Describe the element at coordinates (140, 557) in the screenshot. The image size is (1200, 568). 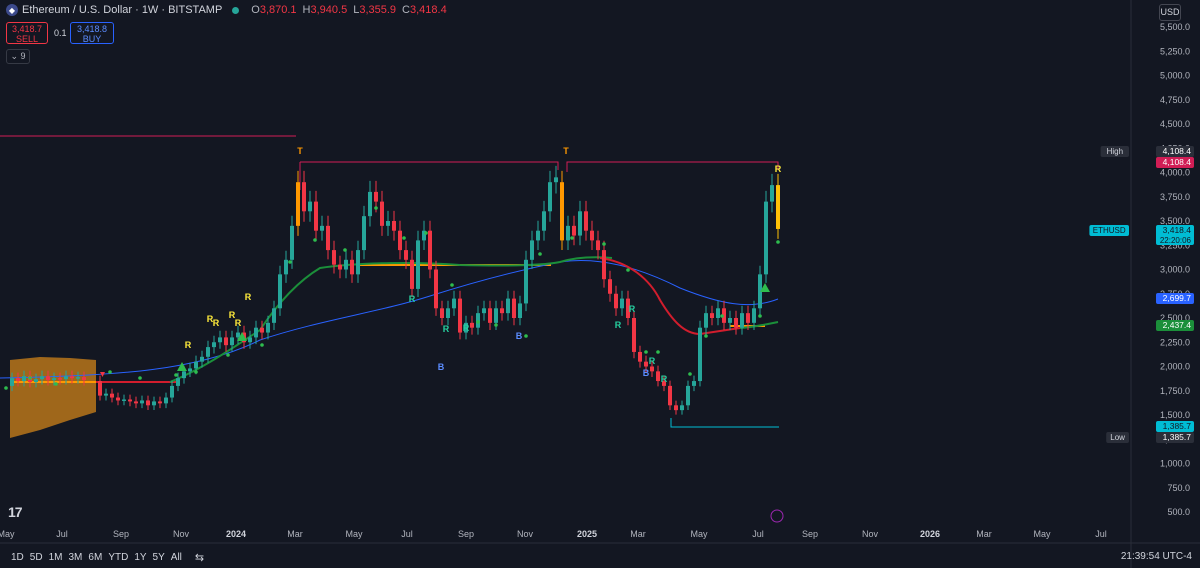
I see `timeframe-1y: 1Y` at that location.